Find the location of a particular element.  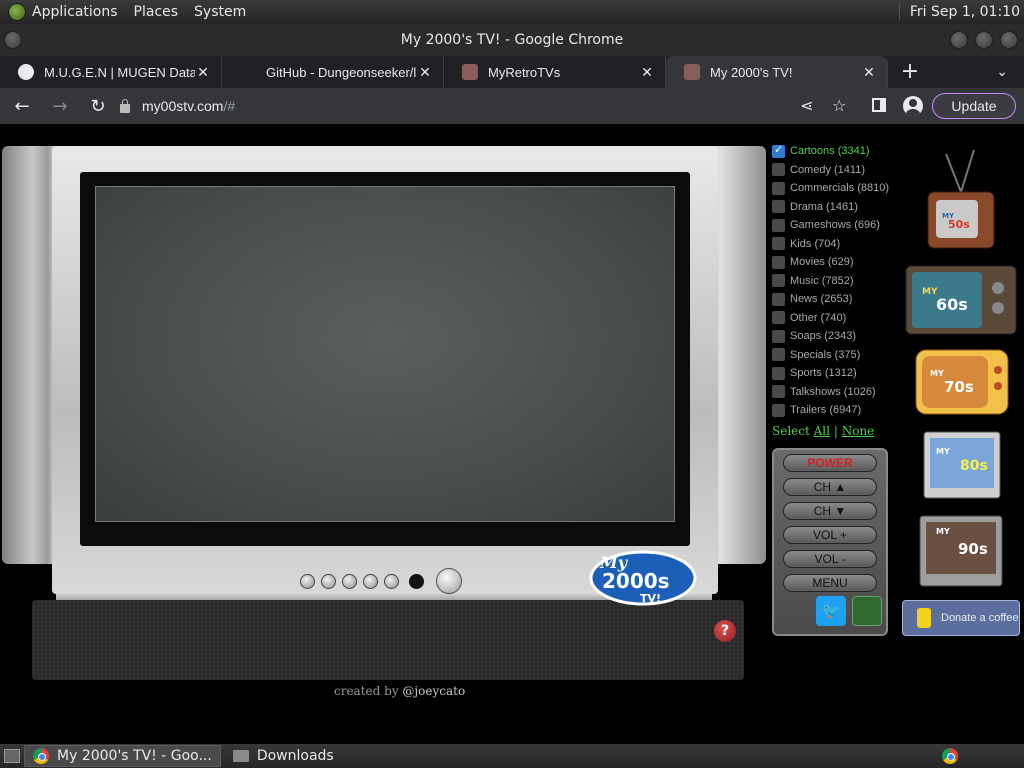

forward-arrow-icon: → is located at coordinates (60, 106).